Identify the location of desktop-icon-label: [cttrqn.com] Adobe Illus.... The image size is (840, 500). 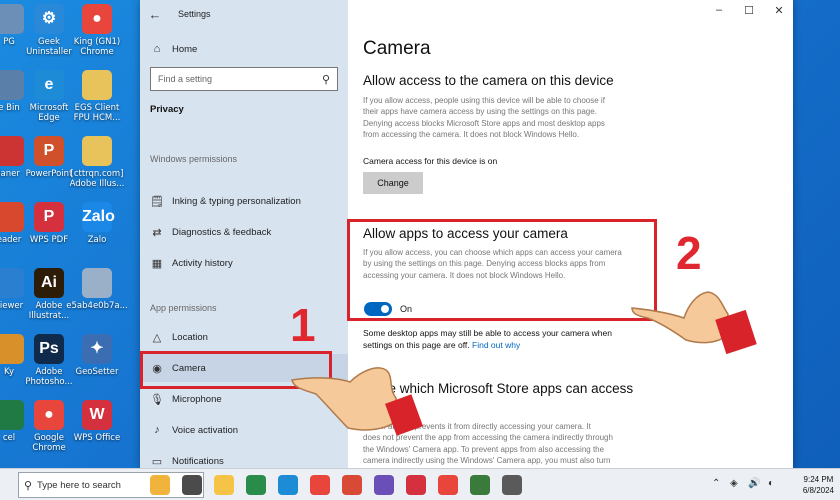
(97, 179).